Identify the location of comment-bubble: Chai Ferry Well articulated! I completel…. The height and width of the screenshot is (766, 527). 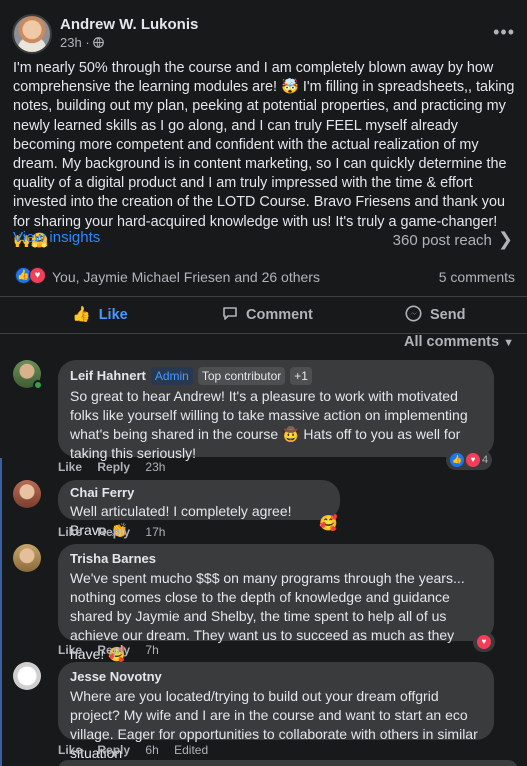
(199, 509).